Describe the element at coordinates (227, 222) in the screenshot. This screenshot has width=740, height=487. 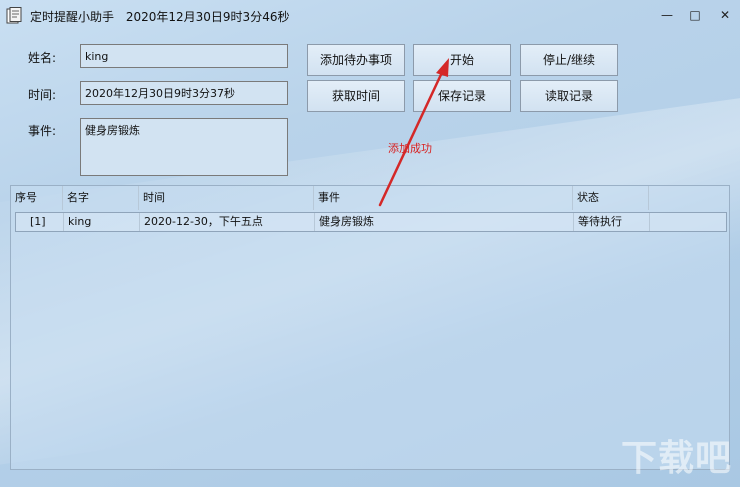
I see `row-time: 2020-12-30，下午五点` at that location.